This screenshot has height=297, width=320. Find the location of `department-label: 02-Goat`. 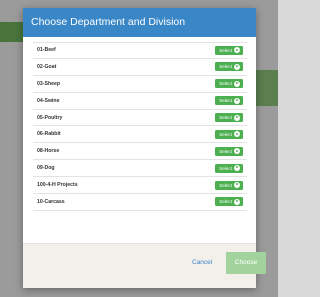

department-label: 02-Goat is located at coordinates (47, 66).